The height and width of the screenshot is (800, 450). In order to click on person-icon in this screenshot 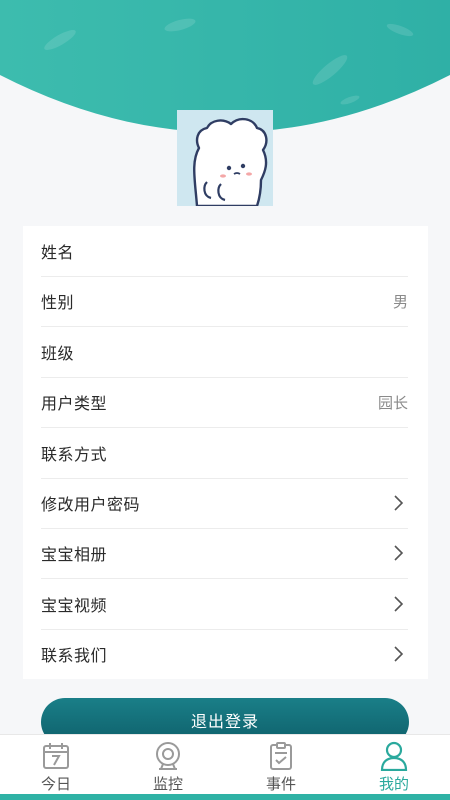, I will do `click(394, 756)`.